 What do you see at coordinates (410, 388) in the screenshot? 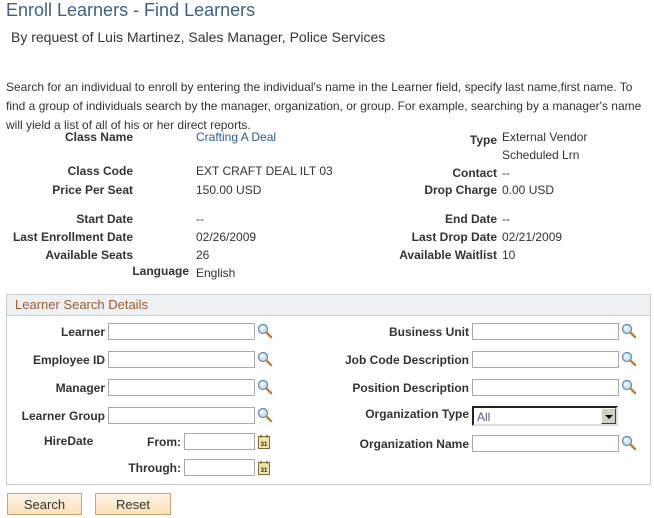
I see `position-description-label: Position Description` at bounding box center [410, 388].